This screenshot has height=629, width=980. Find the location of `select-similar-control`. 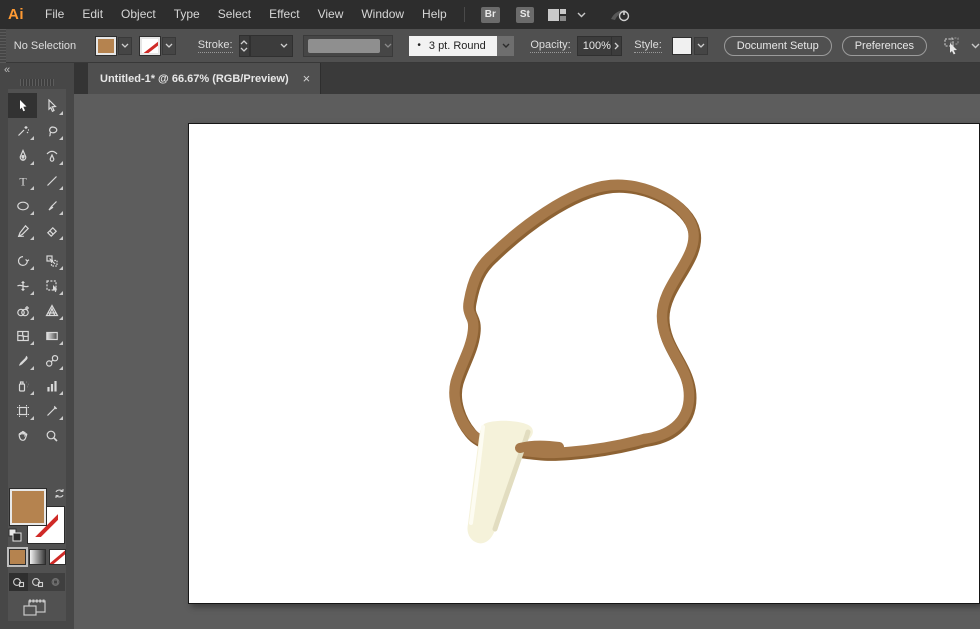

select-similar-control is located at coordinates (961, 46).